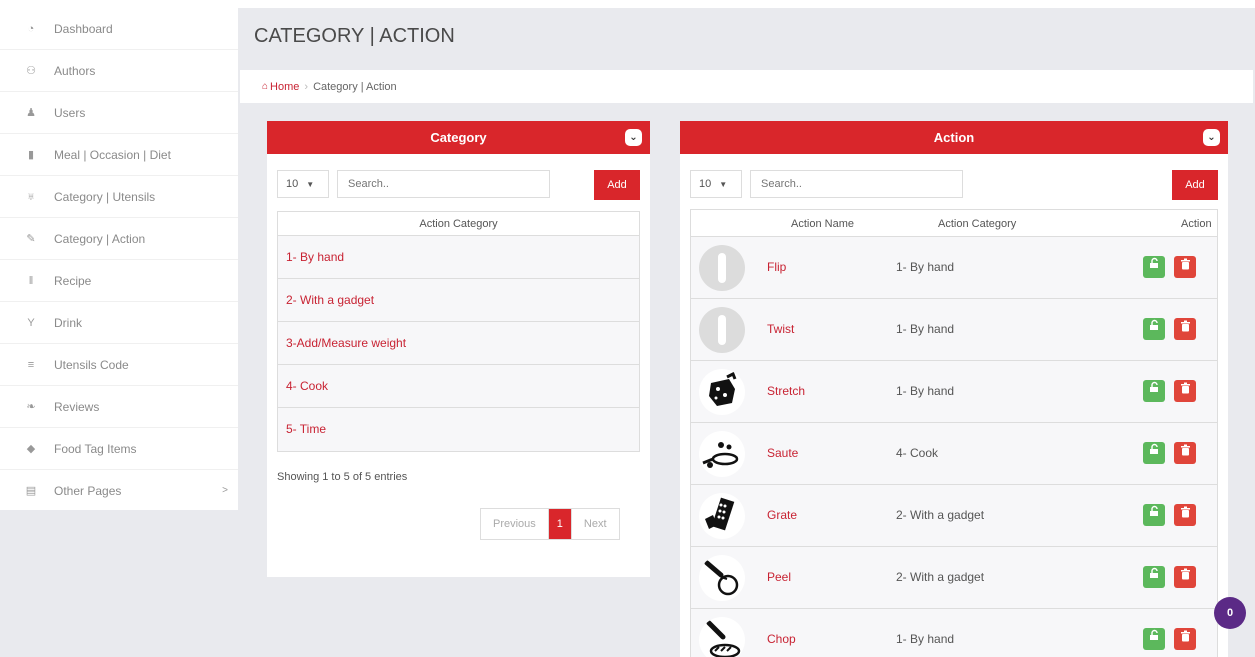 The width and height of the screenshot is (1255, 657). I want to click on sidebar-item: ✎ Category | Action, so click(119, 239).